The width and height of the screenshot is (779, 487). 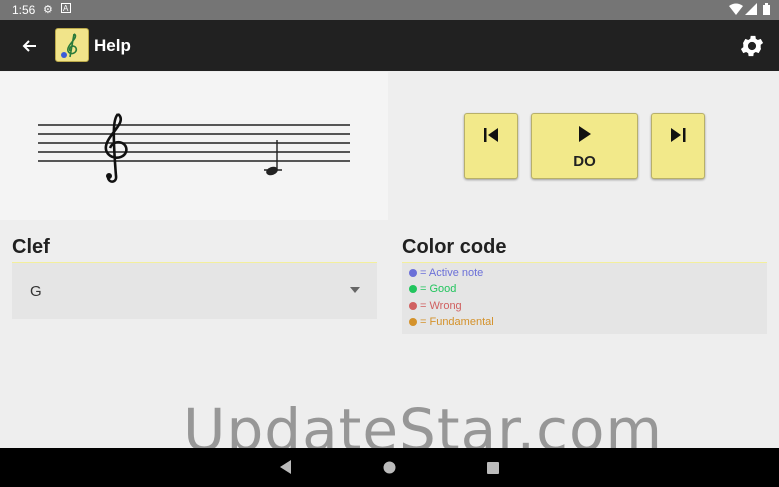 I want to click on nav-home-button, so click(x=389, y=470).